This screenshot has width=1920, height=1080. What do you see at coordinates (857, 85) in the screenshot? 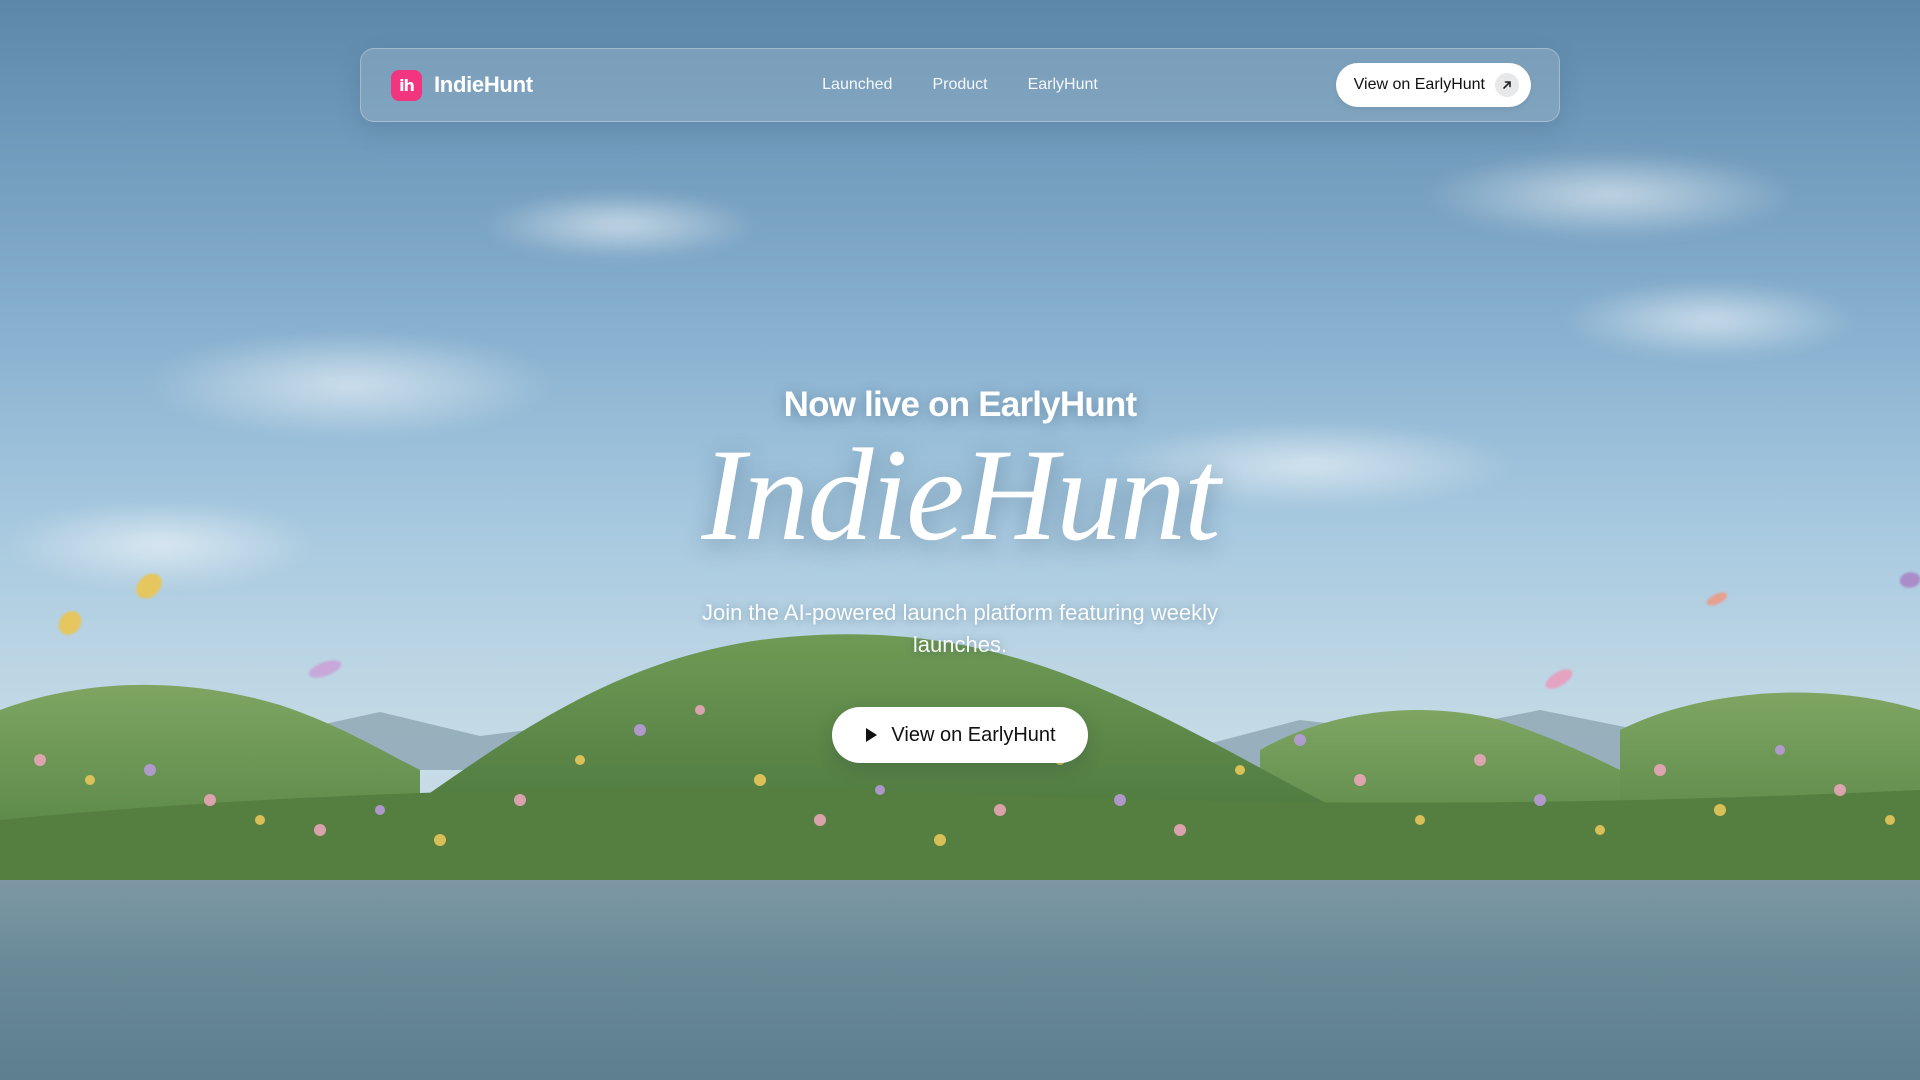
I see `nav-link-launched: Launched` at bounding box center [857, 85].